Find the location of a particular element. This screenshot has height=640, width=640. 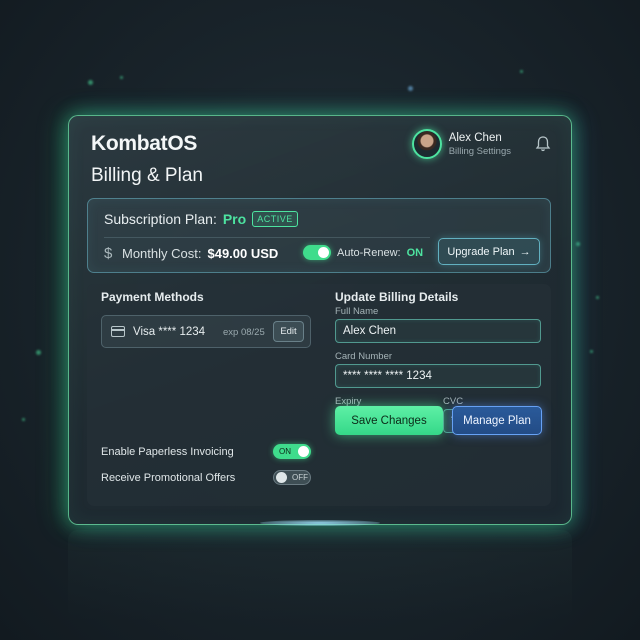

payment-methods-title: Payment Methods is located at coordinates (152, 297).